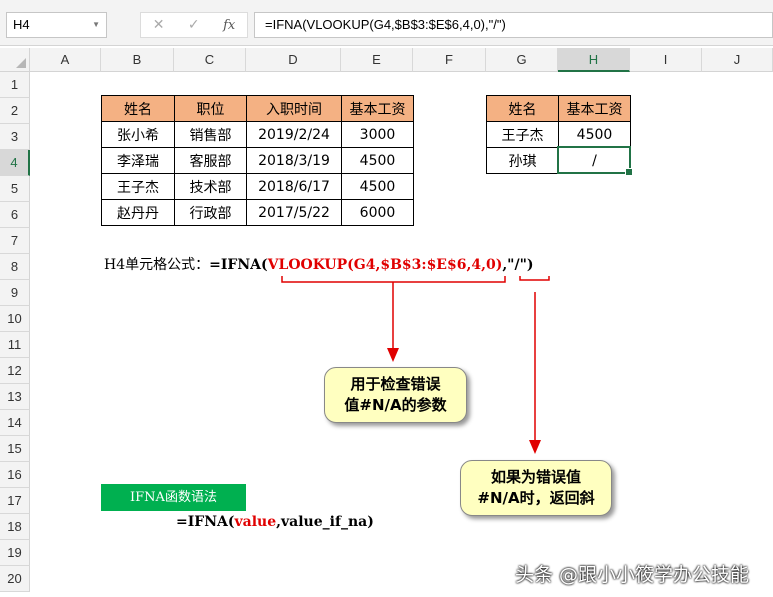 This screenshot has height=597, width=773. What do you see at coordinates (395, 395) in the screenshot?
I see `callout-value-arg: 用于检查错误 值#N/A的参数` at bounding box center [395, 395].